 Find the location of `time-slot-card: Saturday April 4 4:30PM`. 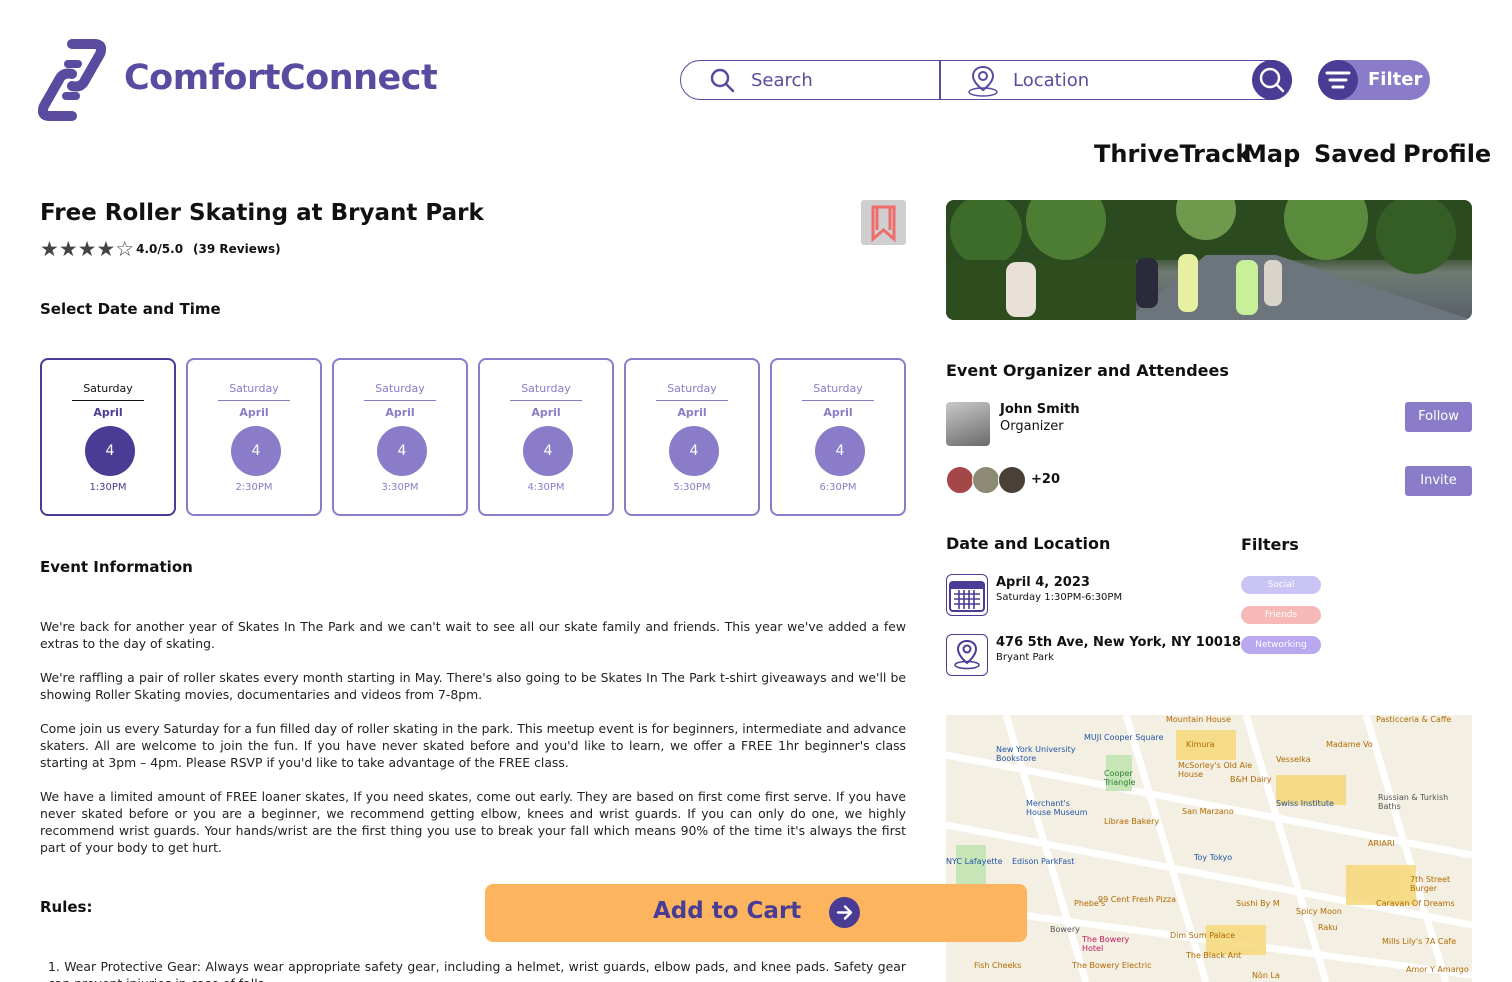

time-slot-card: Saturday April 4 4:30PM is located at coordinates (546, 437).